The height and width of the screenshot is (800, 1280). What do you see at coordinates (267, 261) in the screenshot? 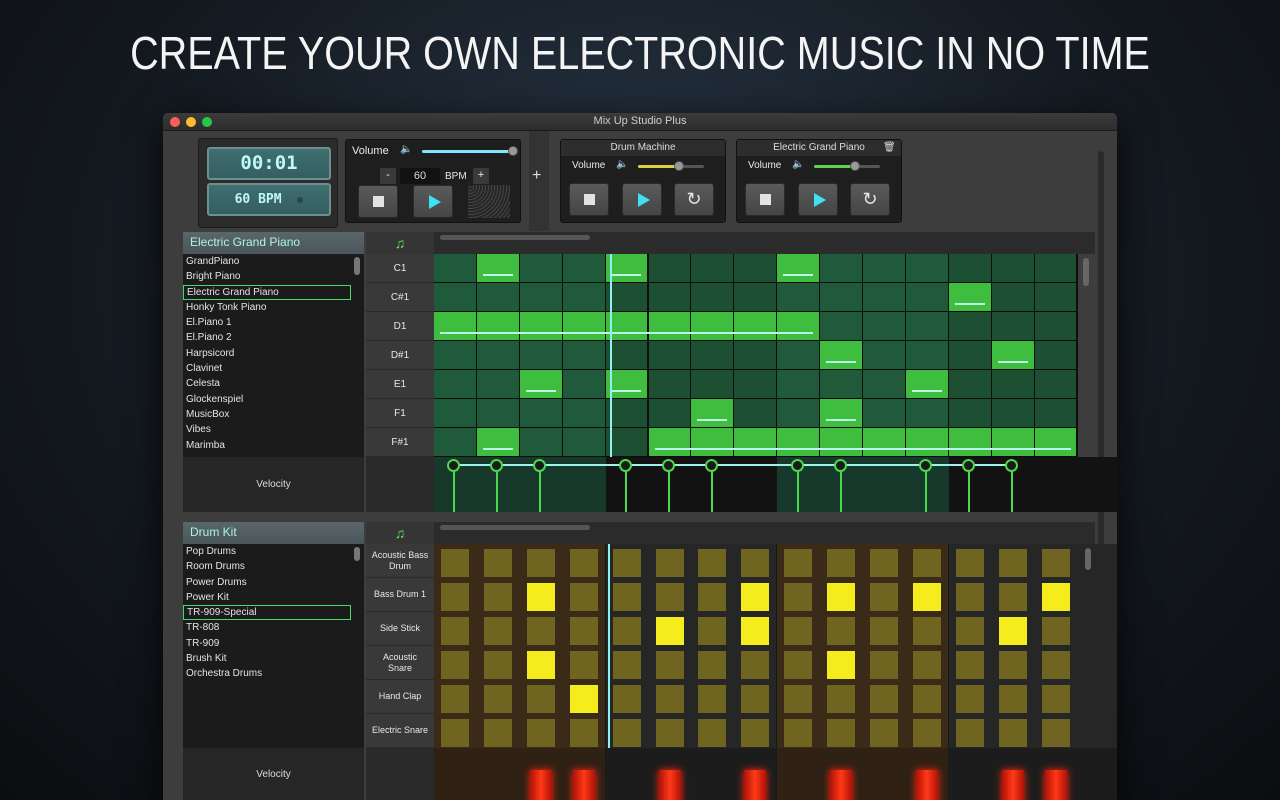
I see `preset-item: GrandPiano` at bounding box center [267, 261].